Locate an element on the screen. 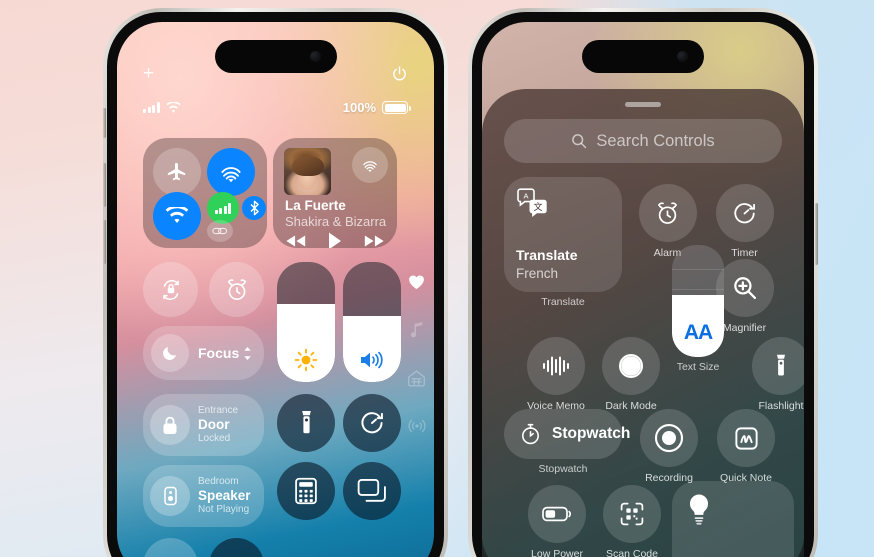 Image resolution: width=874 pixels, height=557 pixels. search-icon is located at coordinates (579, 141).